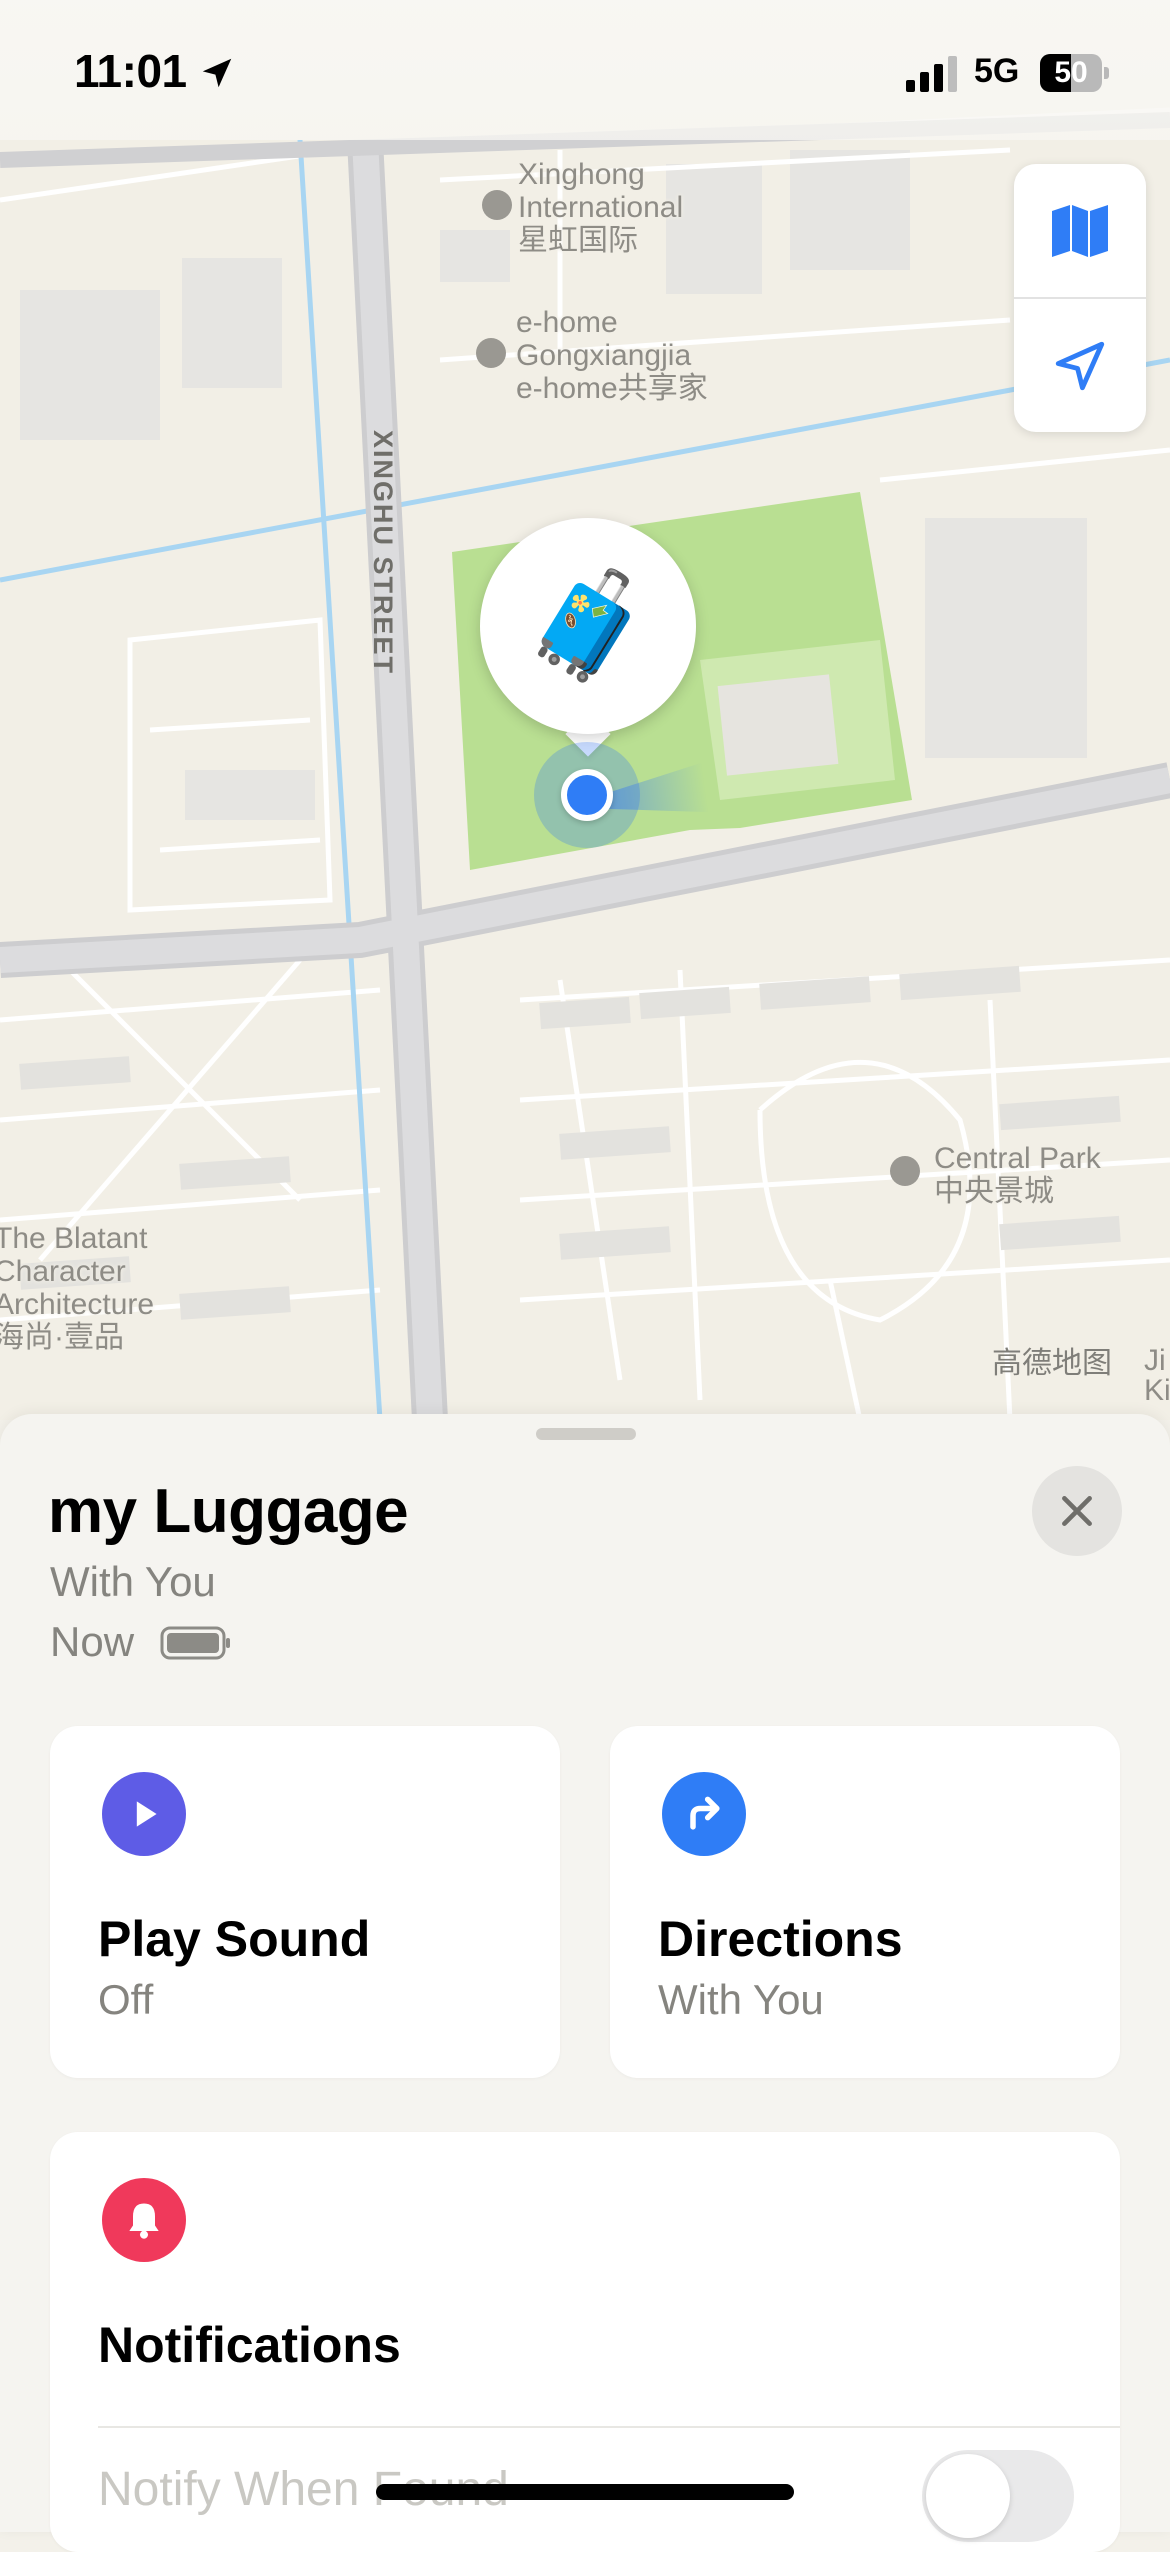 The height and width of the screenshot is (2552, 1170). I want to click on battery-icon: 50, so click(1075, 73).